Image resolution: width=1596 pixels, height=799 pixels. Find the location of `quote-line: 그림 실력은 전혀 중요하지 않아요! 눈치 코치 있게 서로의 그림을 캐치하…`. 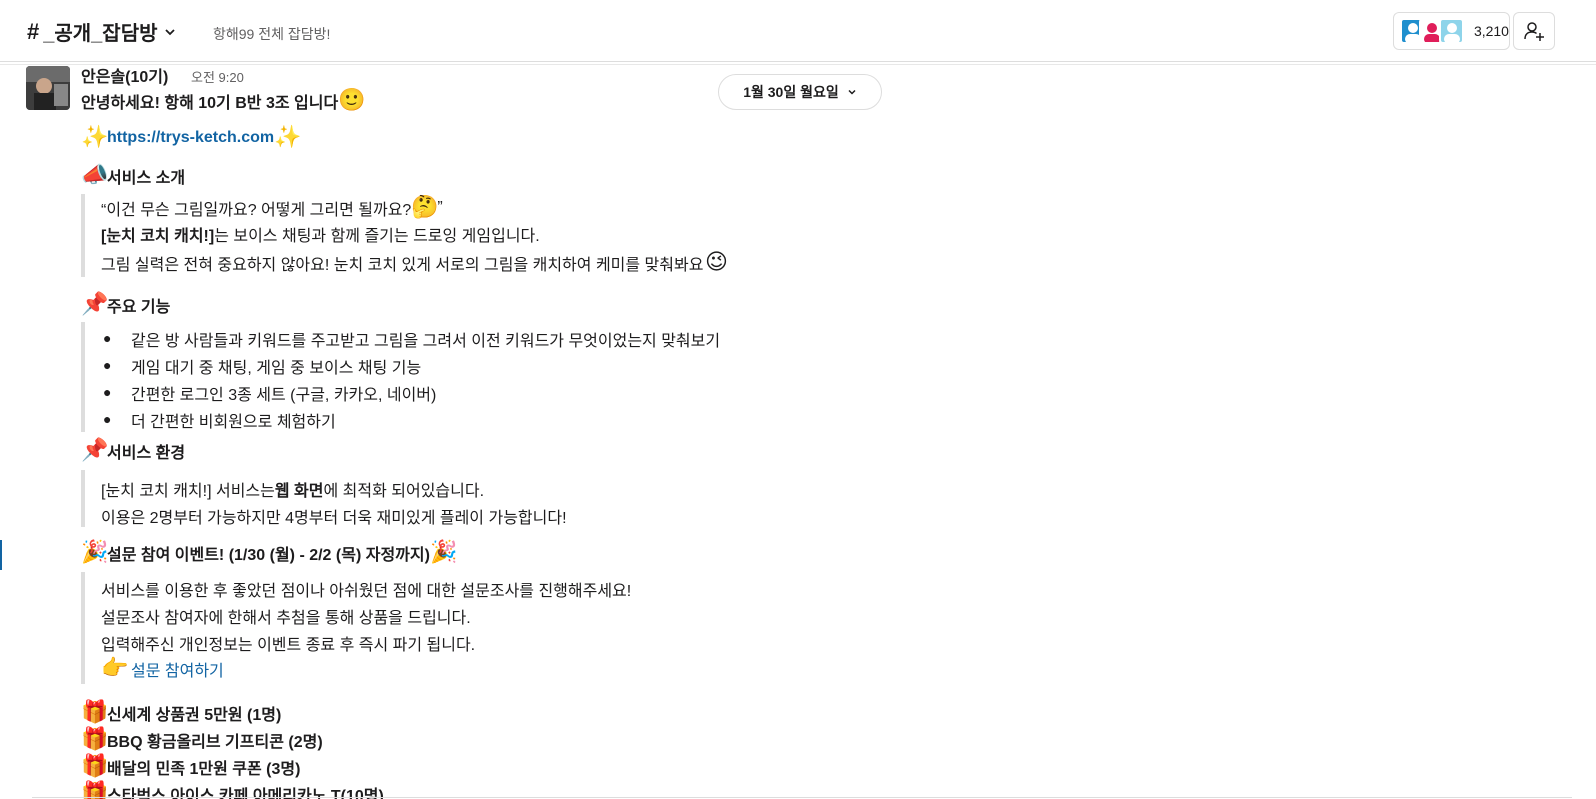

quote-line: 그림 실력은 전혀 중요하지 않아요! 눈치 코치 있게 서로의 그림을 캐치하… is located at coordinates (415, 263).